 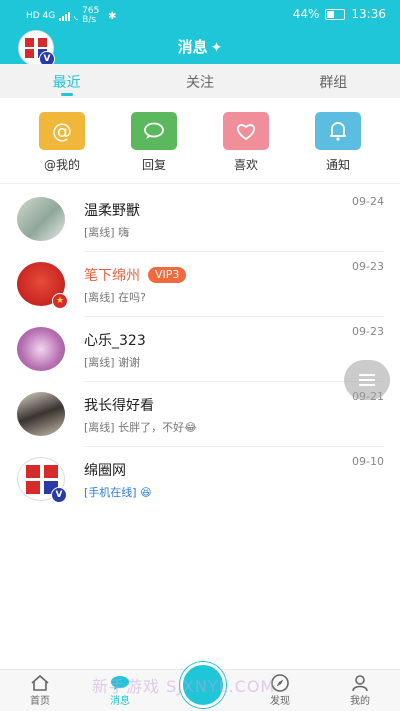 I want to click on battery-percent: 44%, so click(x=306, y=14).